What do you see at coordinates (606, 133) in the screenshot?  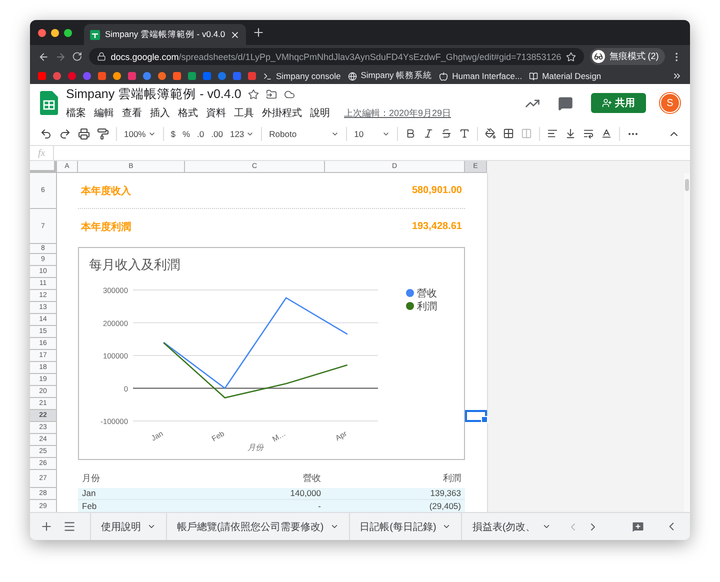 I see `text-rotation-icon` at bounding box center [606, 133].